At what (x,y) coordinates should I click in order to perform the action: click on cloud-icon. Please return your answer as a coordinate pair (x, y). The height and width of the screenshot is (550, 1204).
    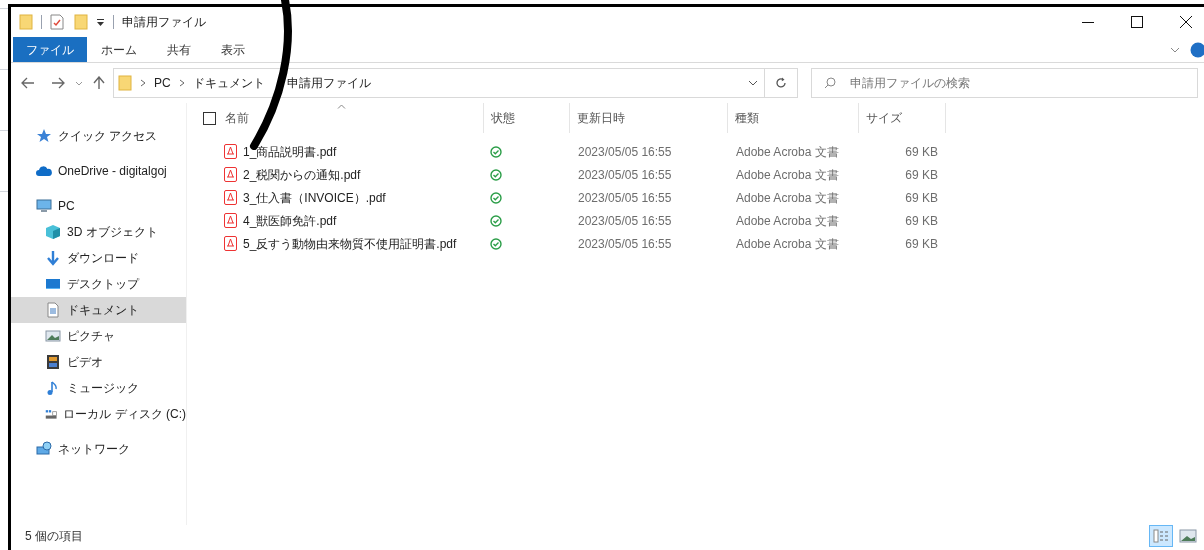
    Looking at the image, I should click on (44, 171).